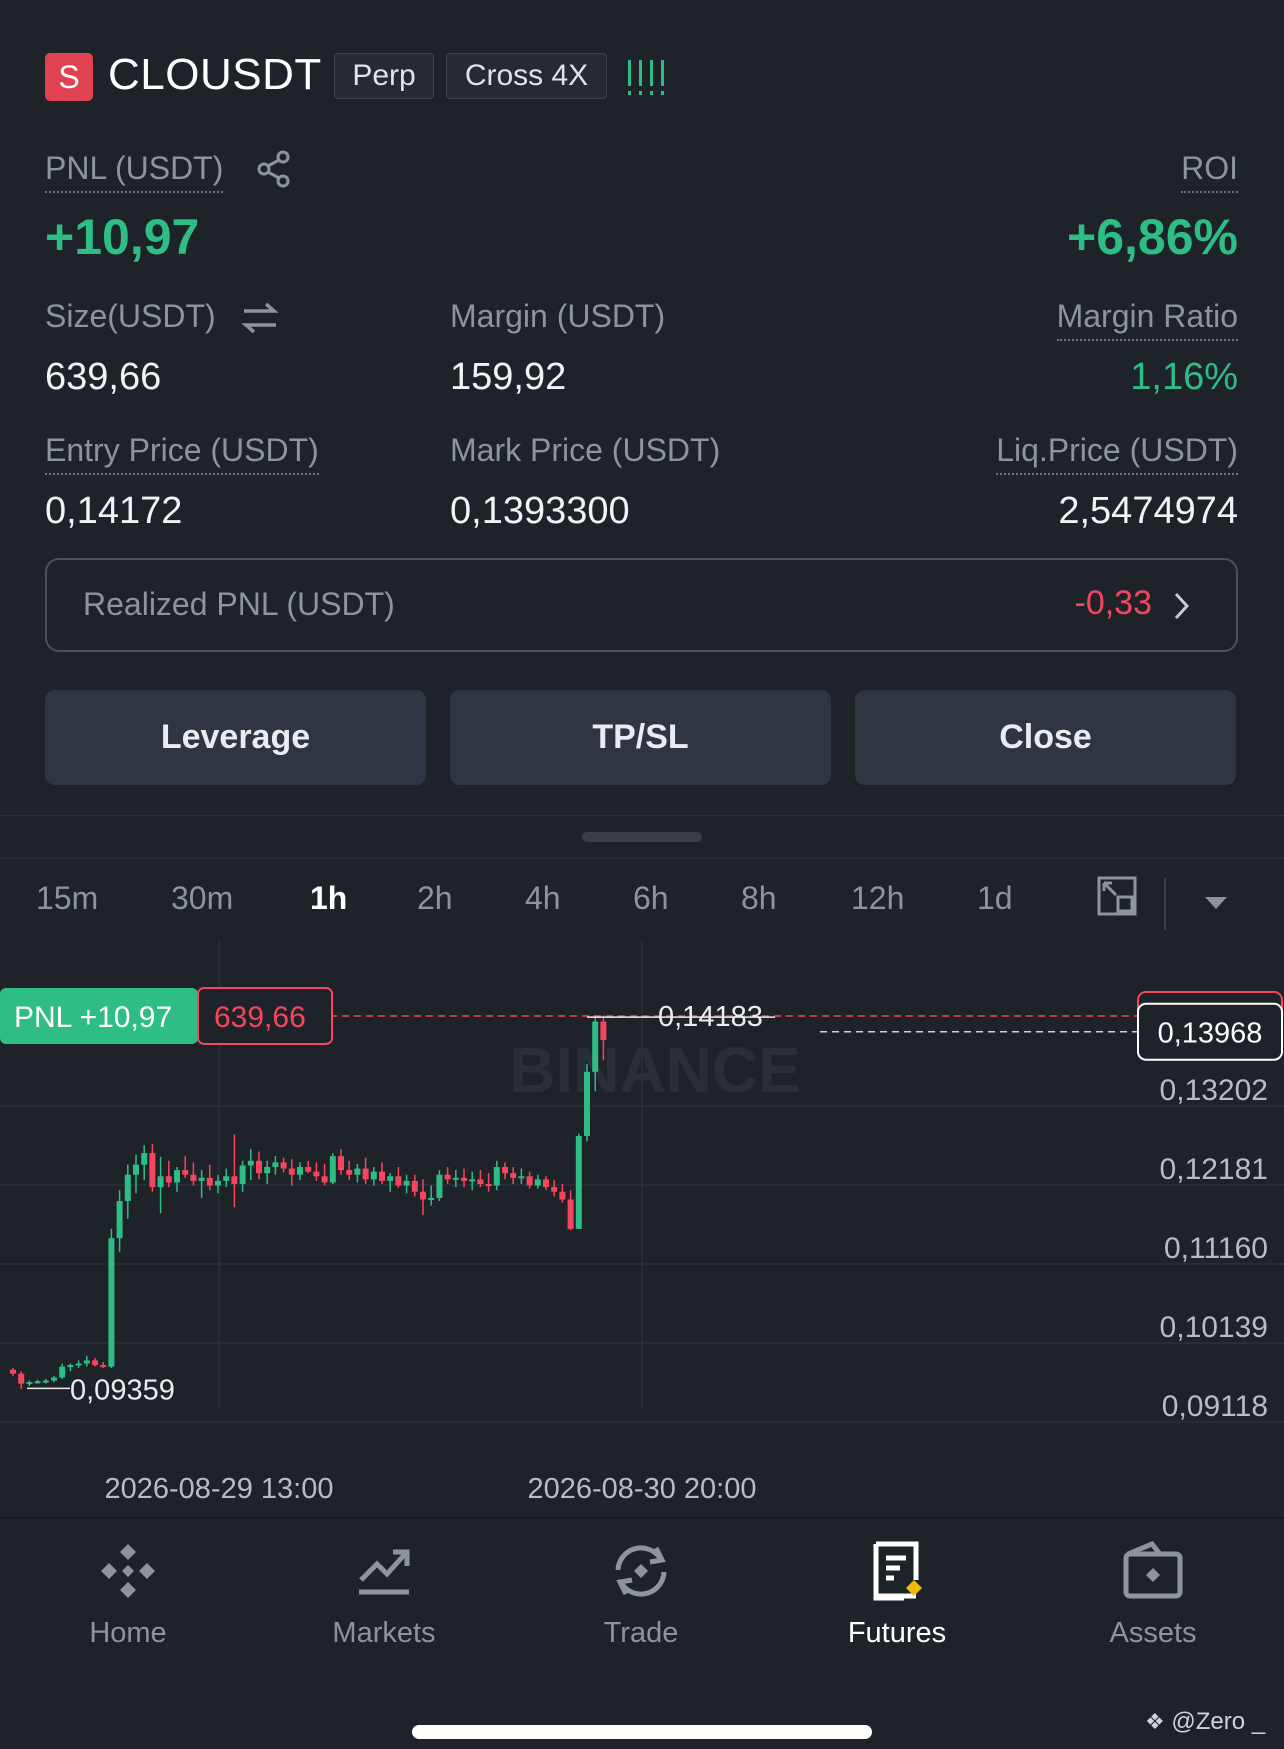  Describe the element at coordinates (1209, 171) in the screenshot. I see `roi-label: ROI` at that location.